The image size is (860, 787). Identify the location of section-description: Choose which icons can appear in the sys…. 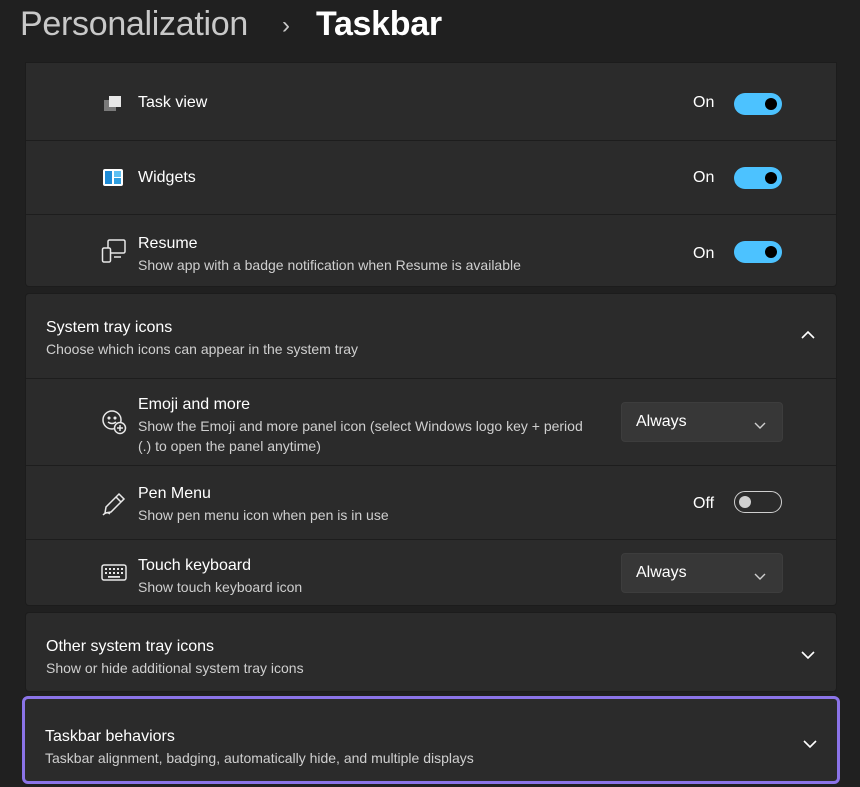
(202, 349).